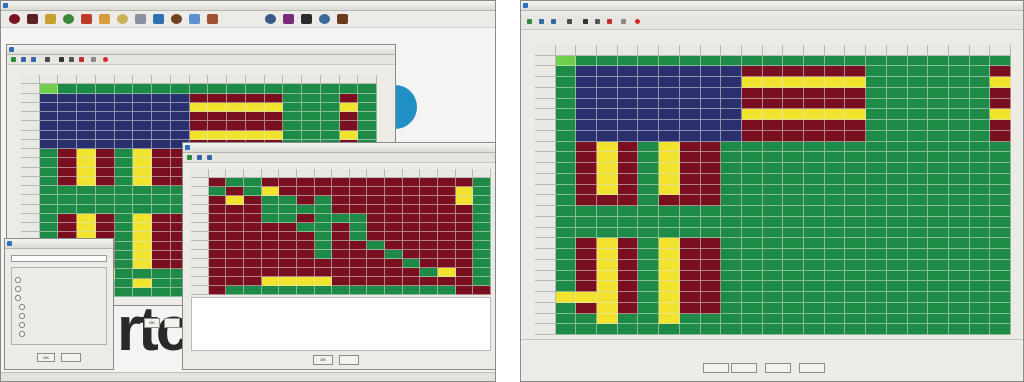 This screenshot has height=382, width=1024. I want to click on globe-icon, so click(140, 19).